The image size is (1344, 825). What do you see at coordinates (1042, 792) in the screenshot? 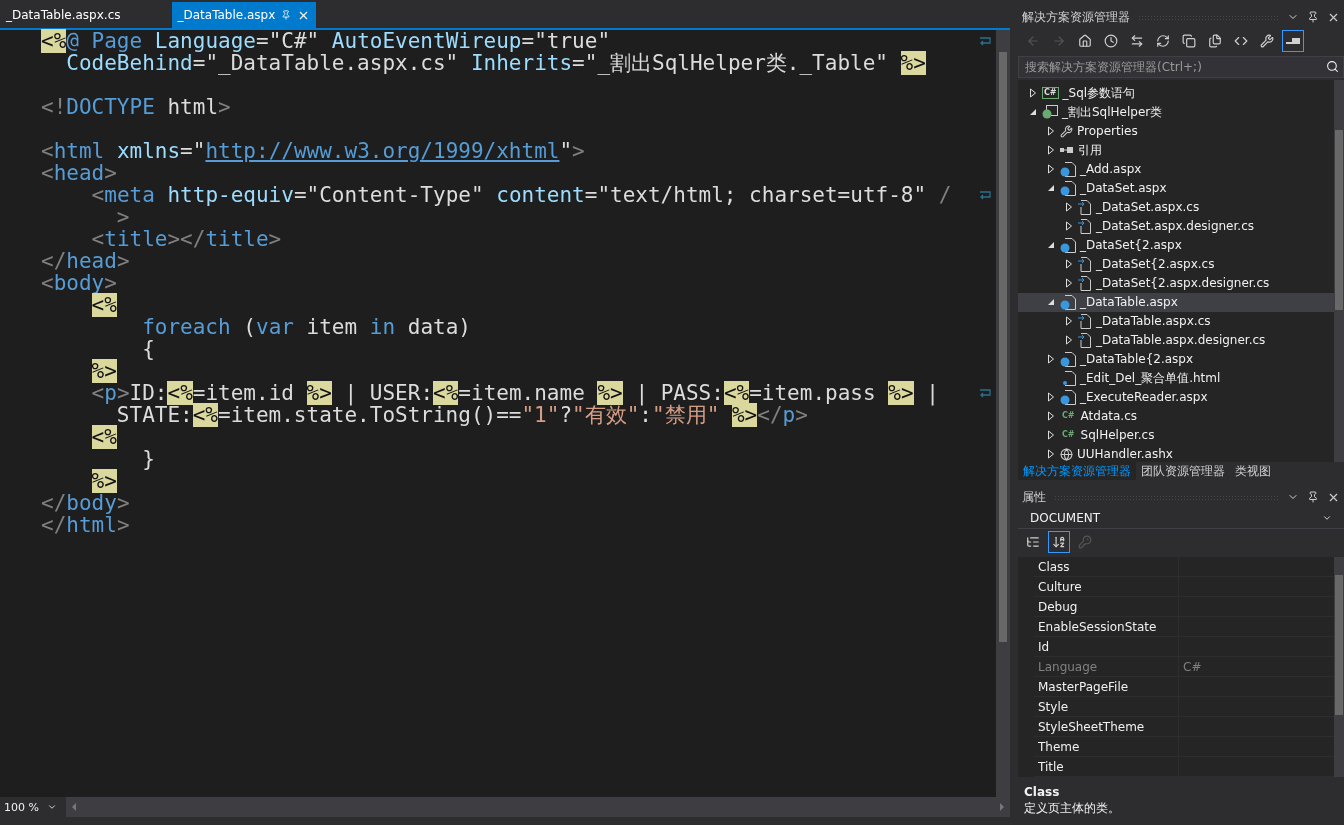
I see `description-title: Class` at bounding box center [1042, 792].